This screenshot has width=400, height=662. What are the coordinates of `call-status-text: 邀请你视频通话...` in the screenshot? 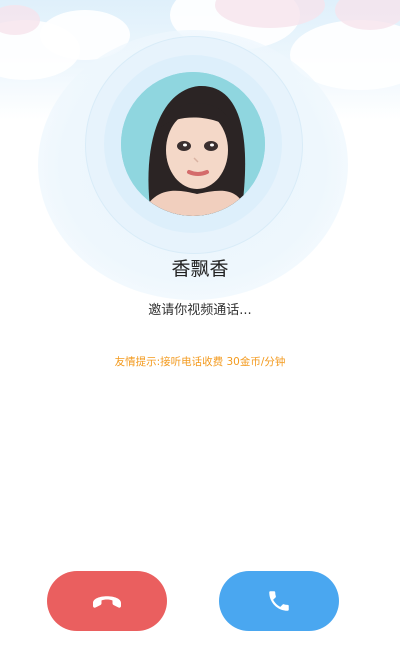 It's located at (200, 310).